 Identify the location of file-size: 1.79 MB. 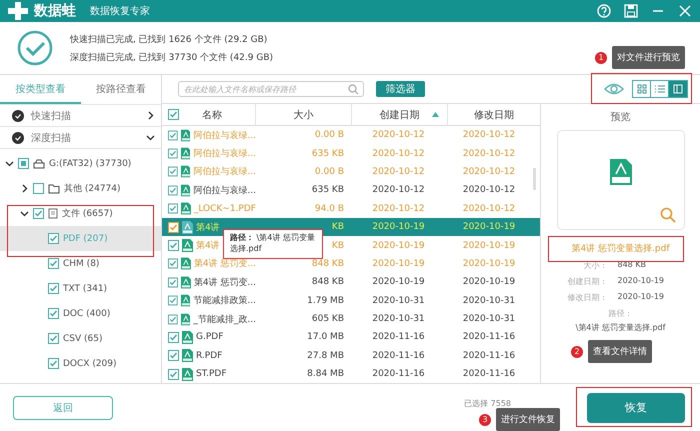
(325, 301).